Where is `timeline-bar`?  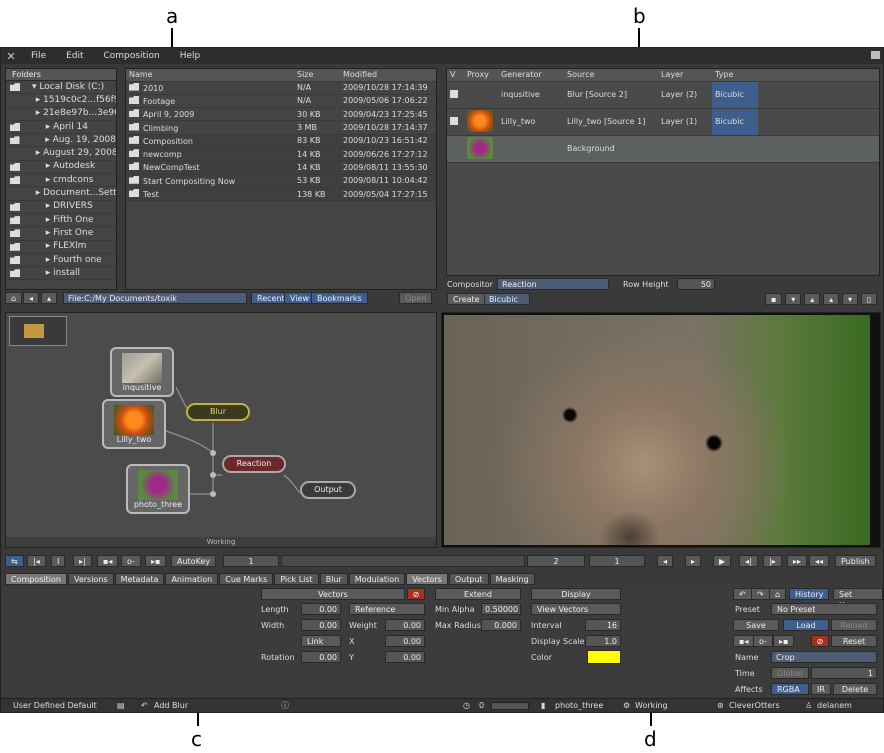
timeline-bar is located at coordinates (403, 561).